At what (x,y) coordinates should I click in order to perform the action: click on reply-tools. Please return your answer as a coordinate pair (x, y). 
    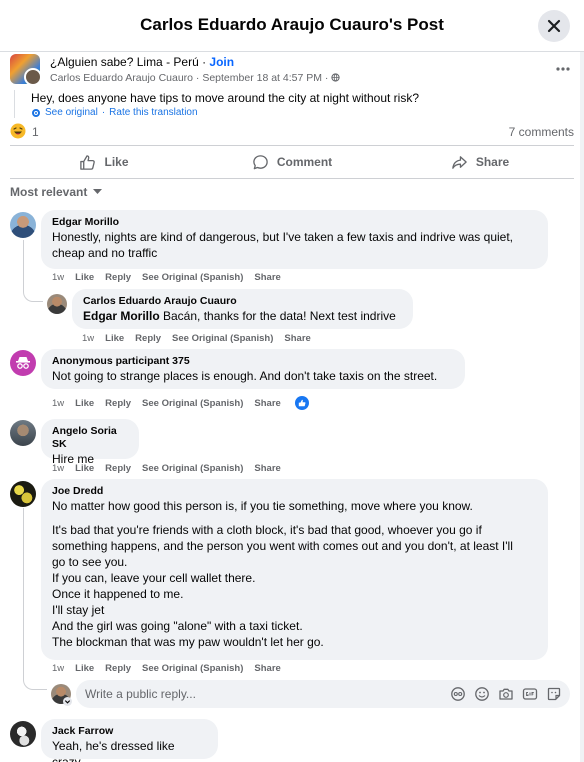
    Looking at the image, I should click on (506, 694).